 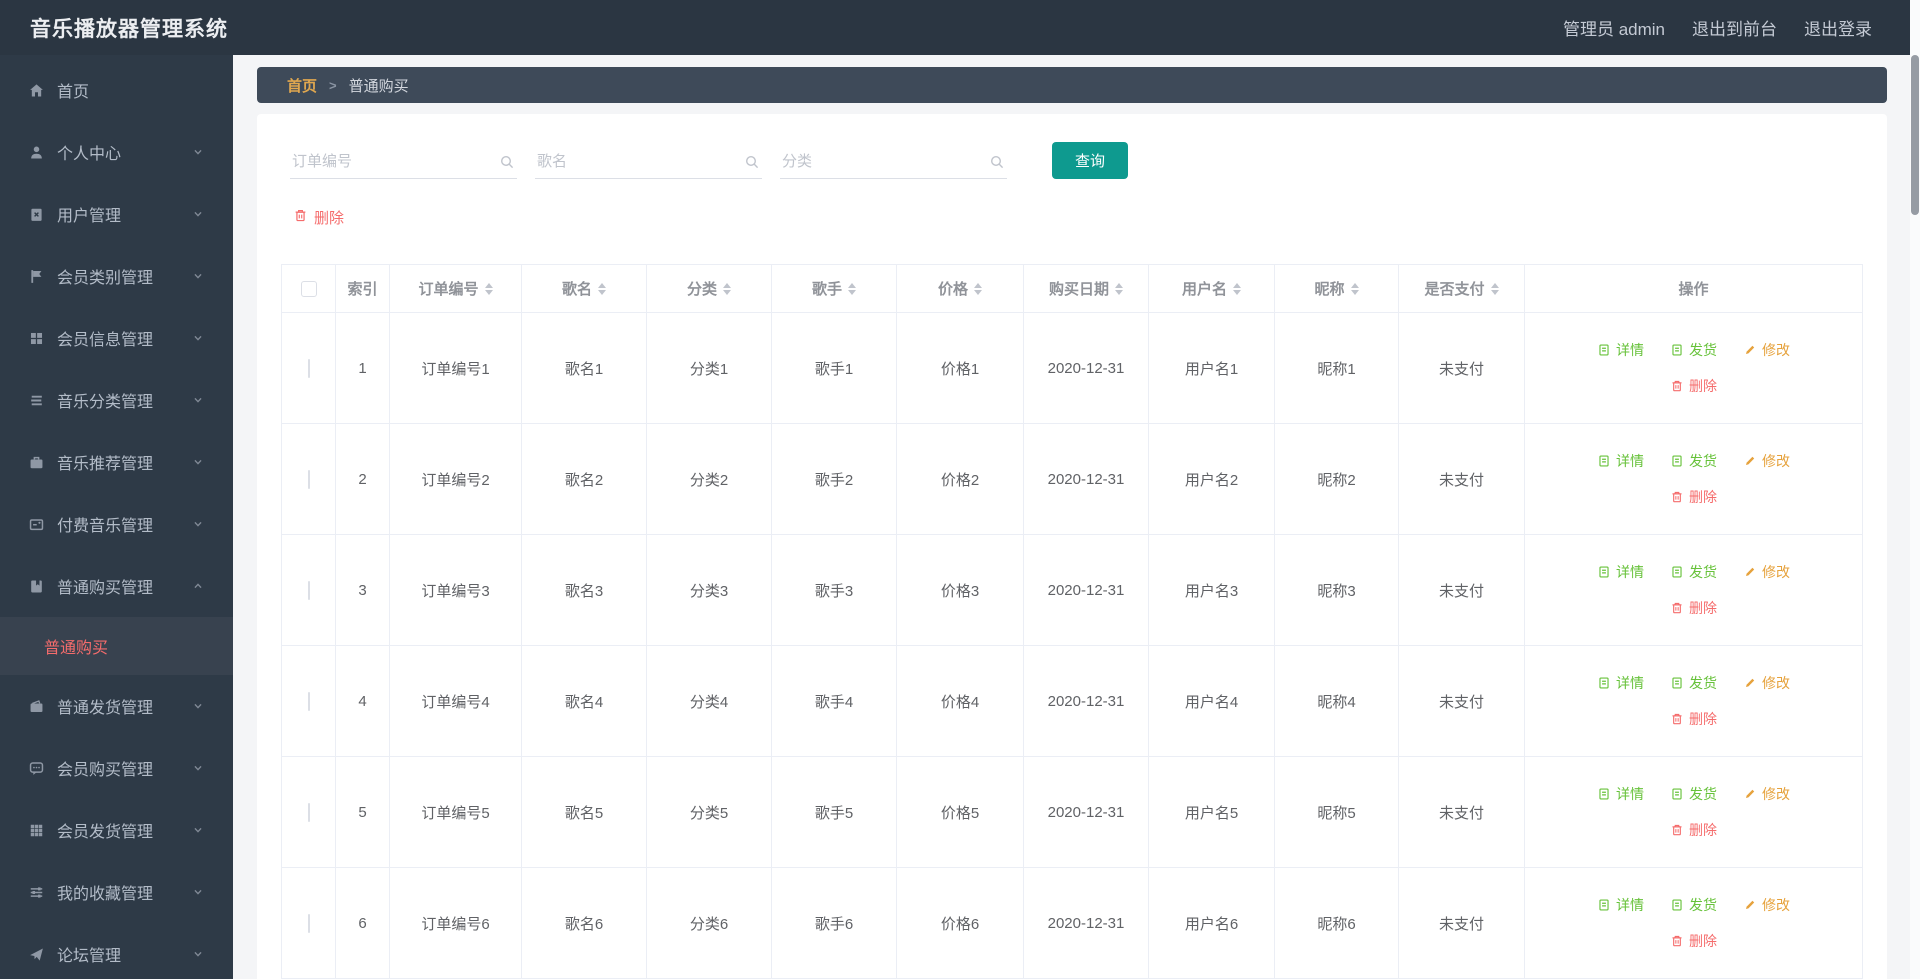 I want to click on sidebar-item-music-category-management: 音乐分类管理, so click(x=116, y=400).